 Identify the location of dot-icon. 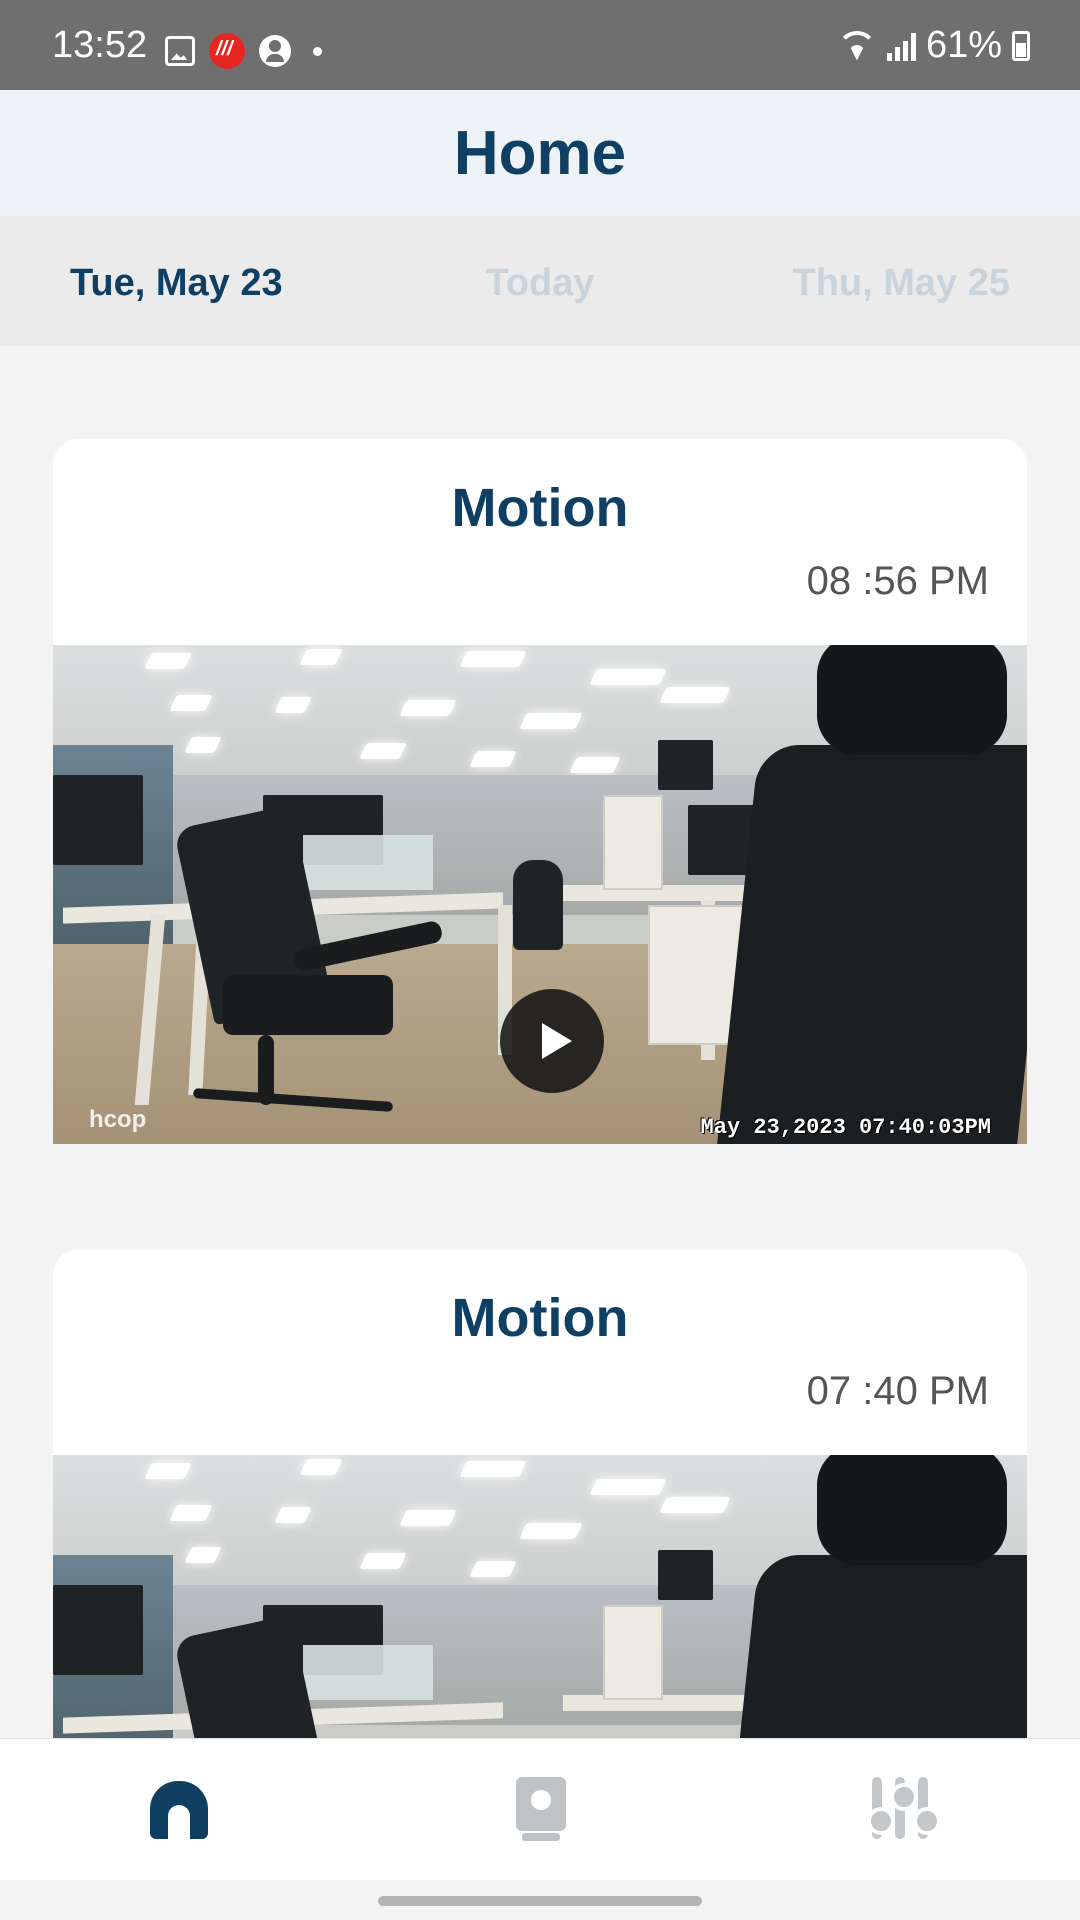
(317, 51).